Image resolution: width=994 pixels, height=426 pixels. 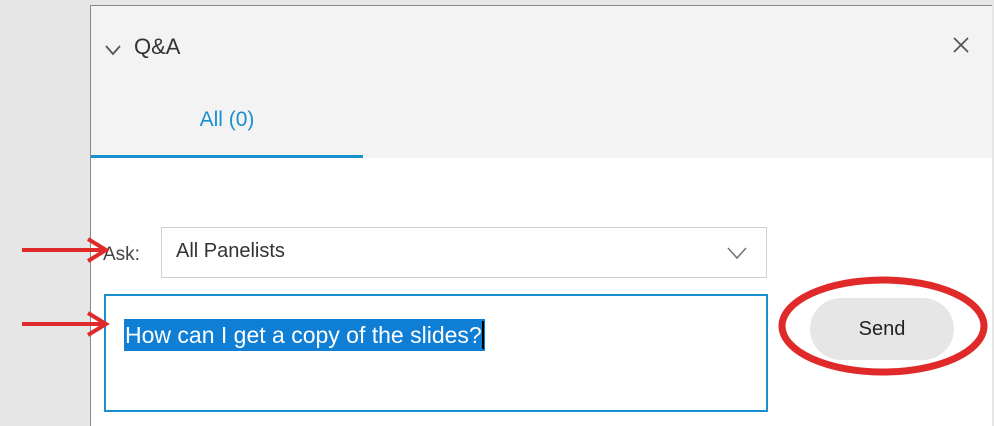 I want to click on red-arrow-ask, so click(x=66, y=250).